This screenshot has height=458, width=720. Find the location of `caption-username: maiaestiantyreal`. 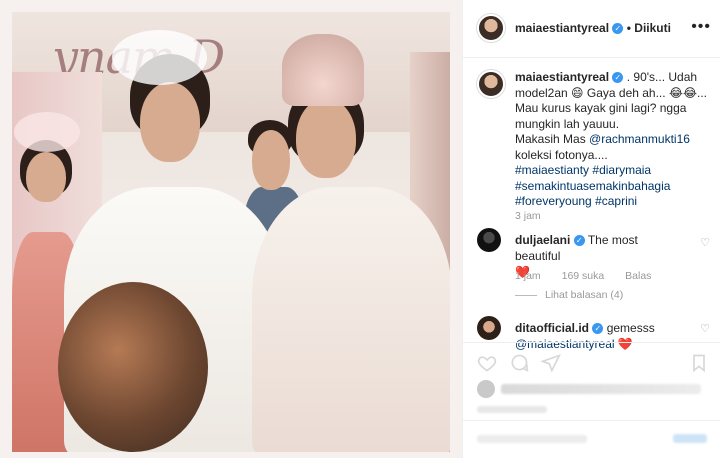

caption-username: maiaestiantyreal is located at coordinates (562, 77).